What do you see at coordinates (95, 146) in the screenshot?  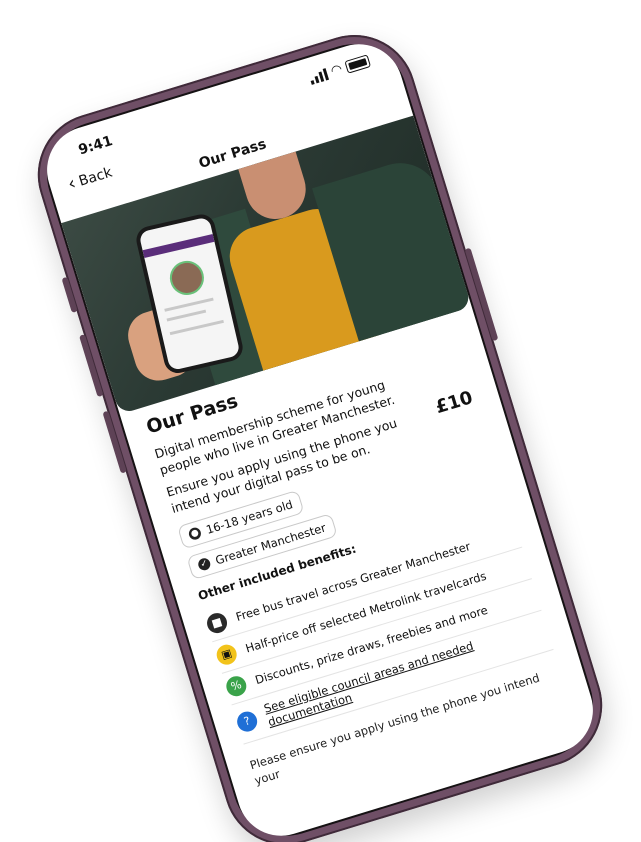 I see `status-time: 9:41` at bounding box center [95, 146].